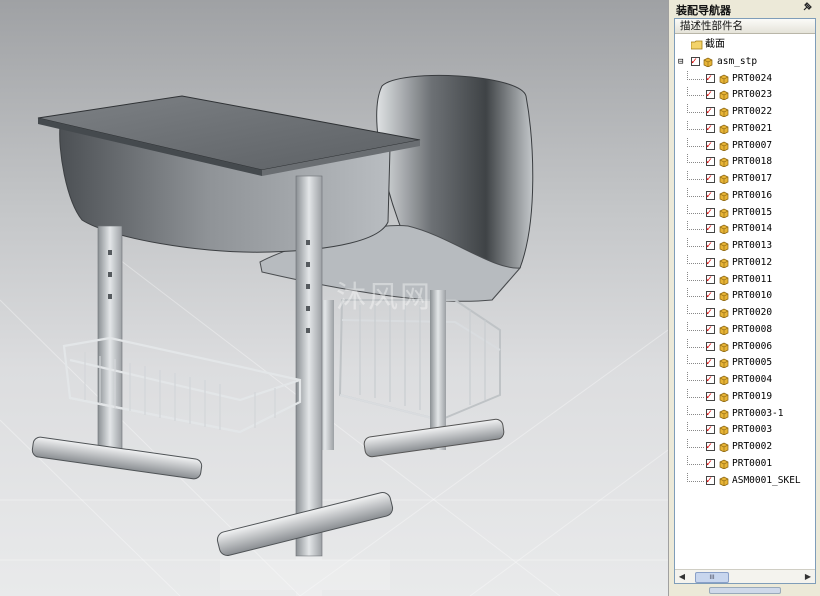 This screenshot has width=820, height=596. I want to click on tree-node-part: PRT0015, so click(745, 212).